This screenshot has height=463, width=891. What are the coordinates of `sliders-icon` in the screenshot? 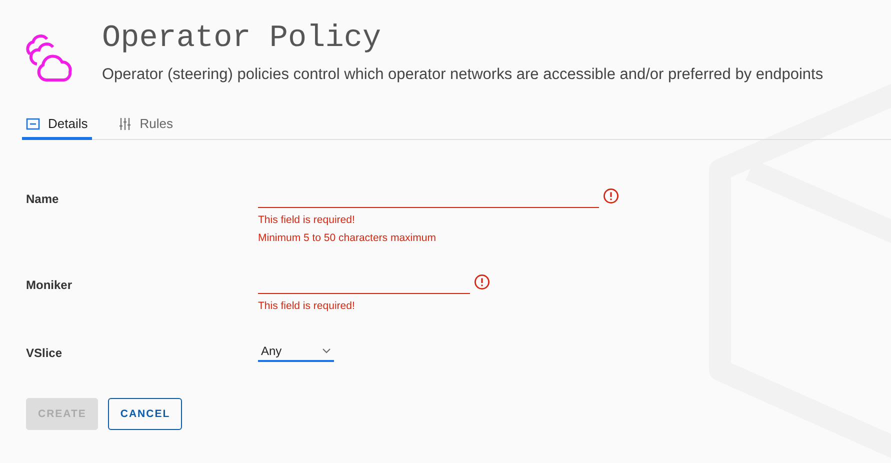 It's located at (125, 123).